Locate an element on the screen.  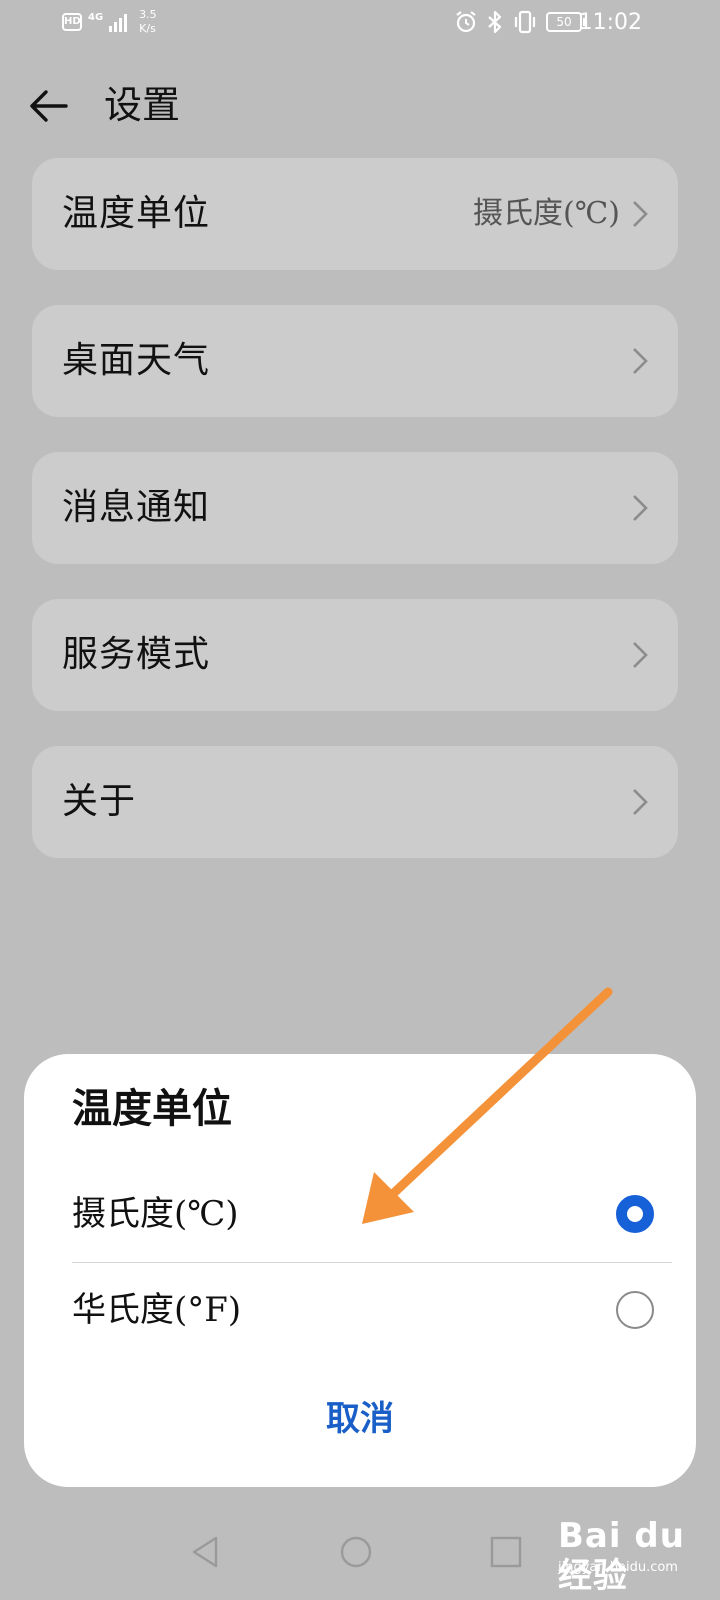
page-title: 设置 is located at coordinates (142, 105).